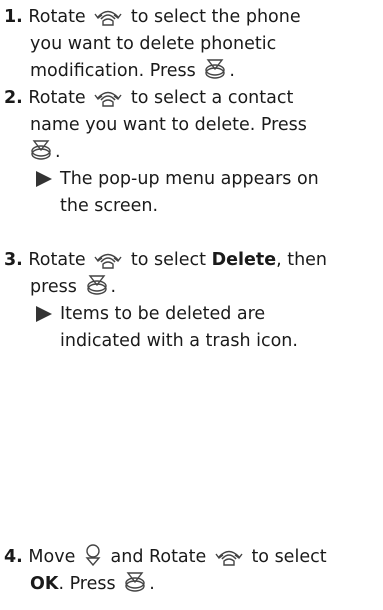  Describe the element at coordinates (212, 98) in the screenshot. I see `step-text: to select a contact` at that location.